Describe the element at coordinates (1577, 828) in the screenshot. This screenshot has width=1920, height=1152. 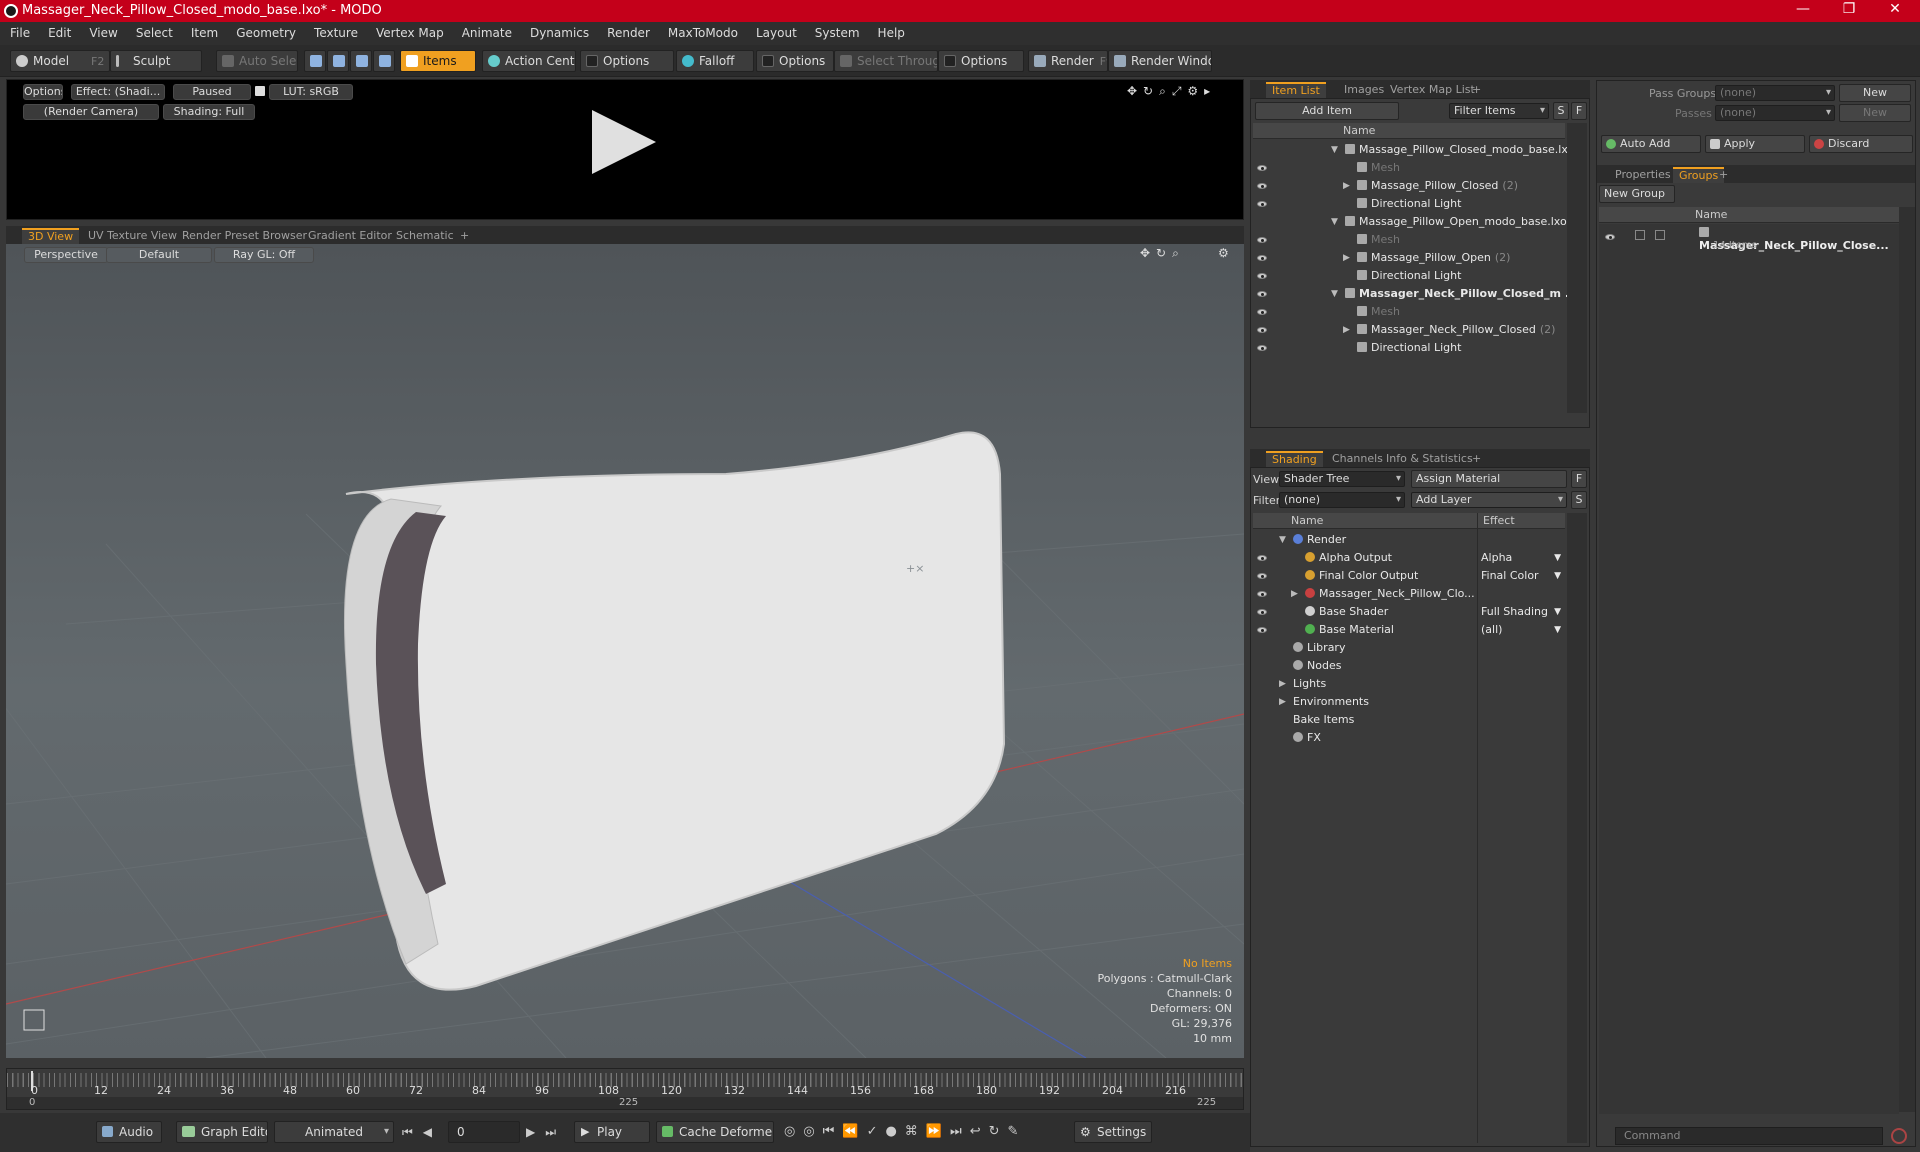
I see `shading-scrollbar` at that location.